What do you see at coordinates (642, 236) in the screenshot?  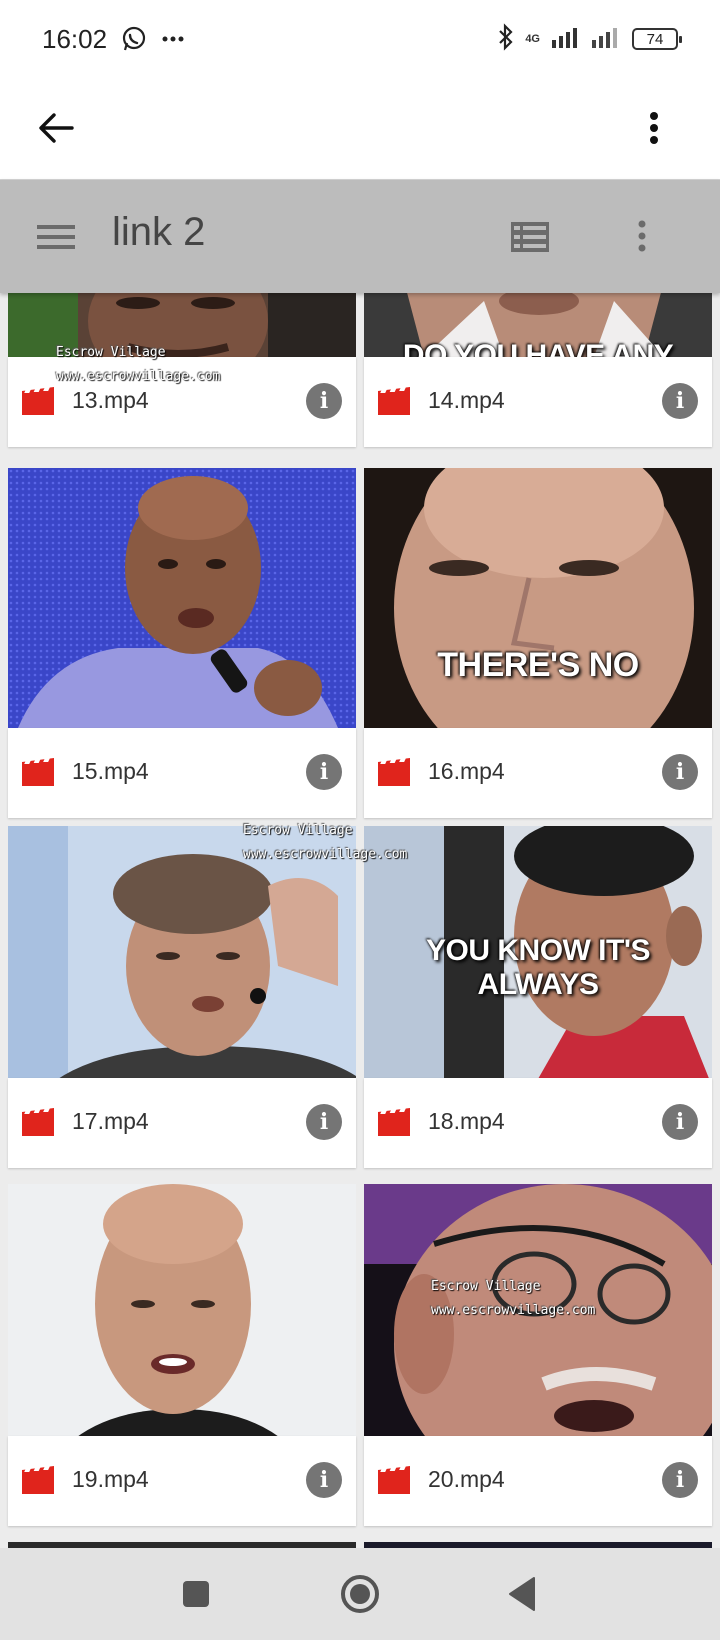 I see `toolbar-more-icon` at bounding box center [642, 236].